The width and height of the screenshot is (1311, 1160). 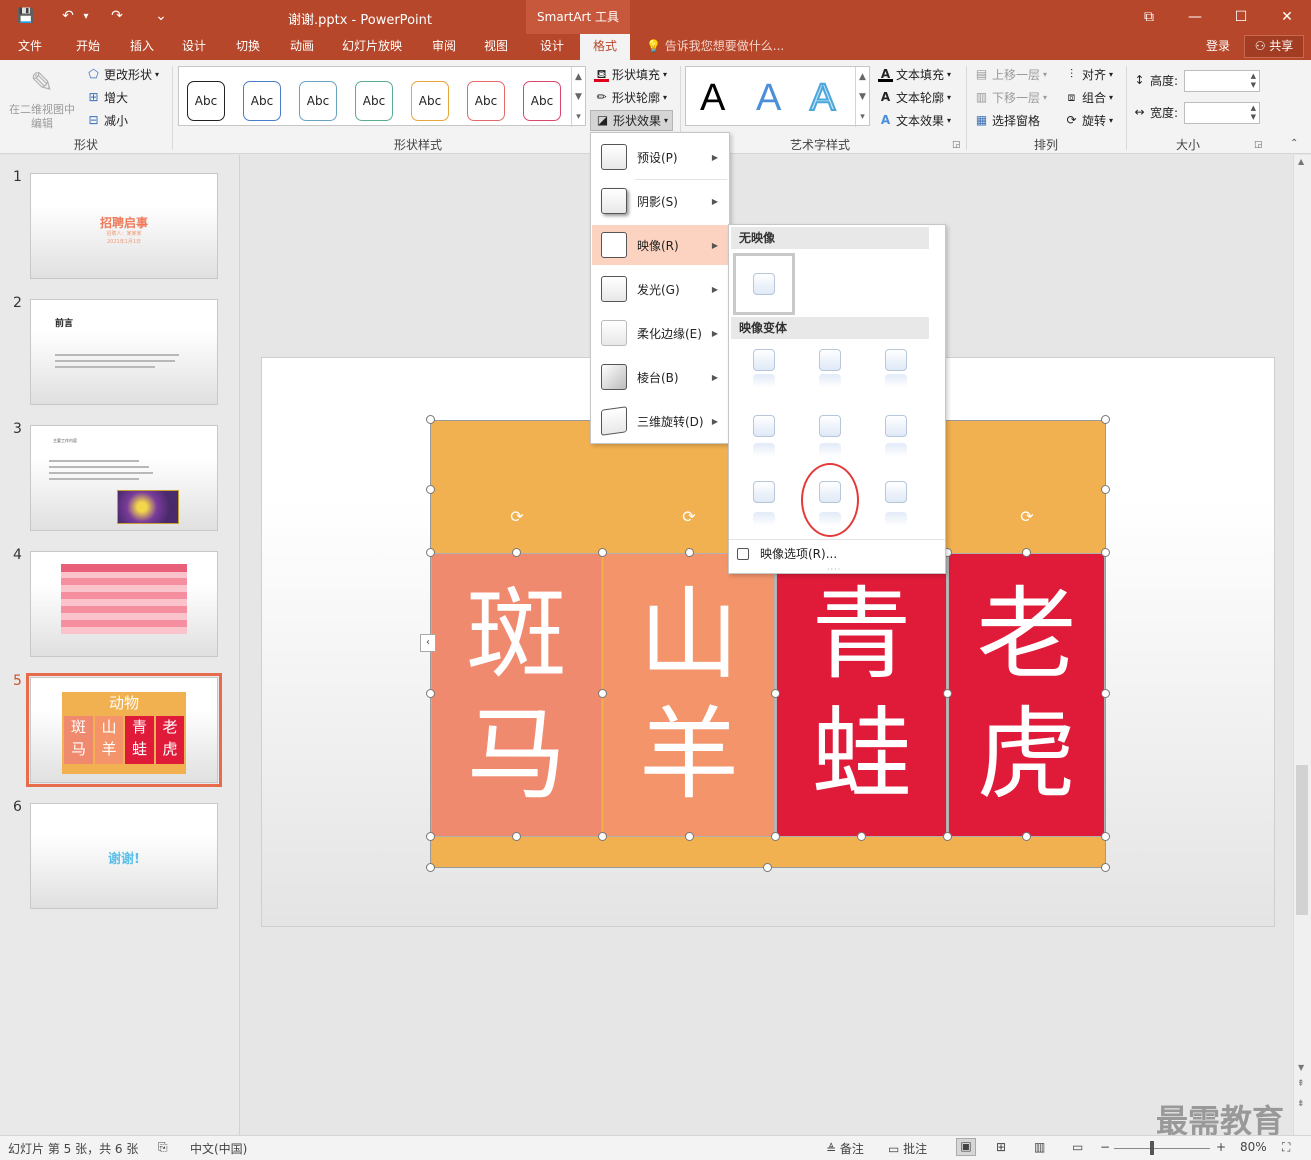 What do you see at coordinates (496, 47) in the screenshot?
I see `tab-view: 视图` at bounding box center [496, 47].